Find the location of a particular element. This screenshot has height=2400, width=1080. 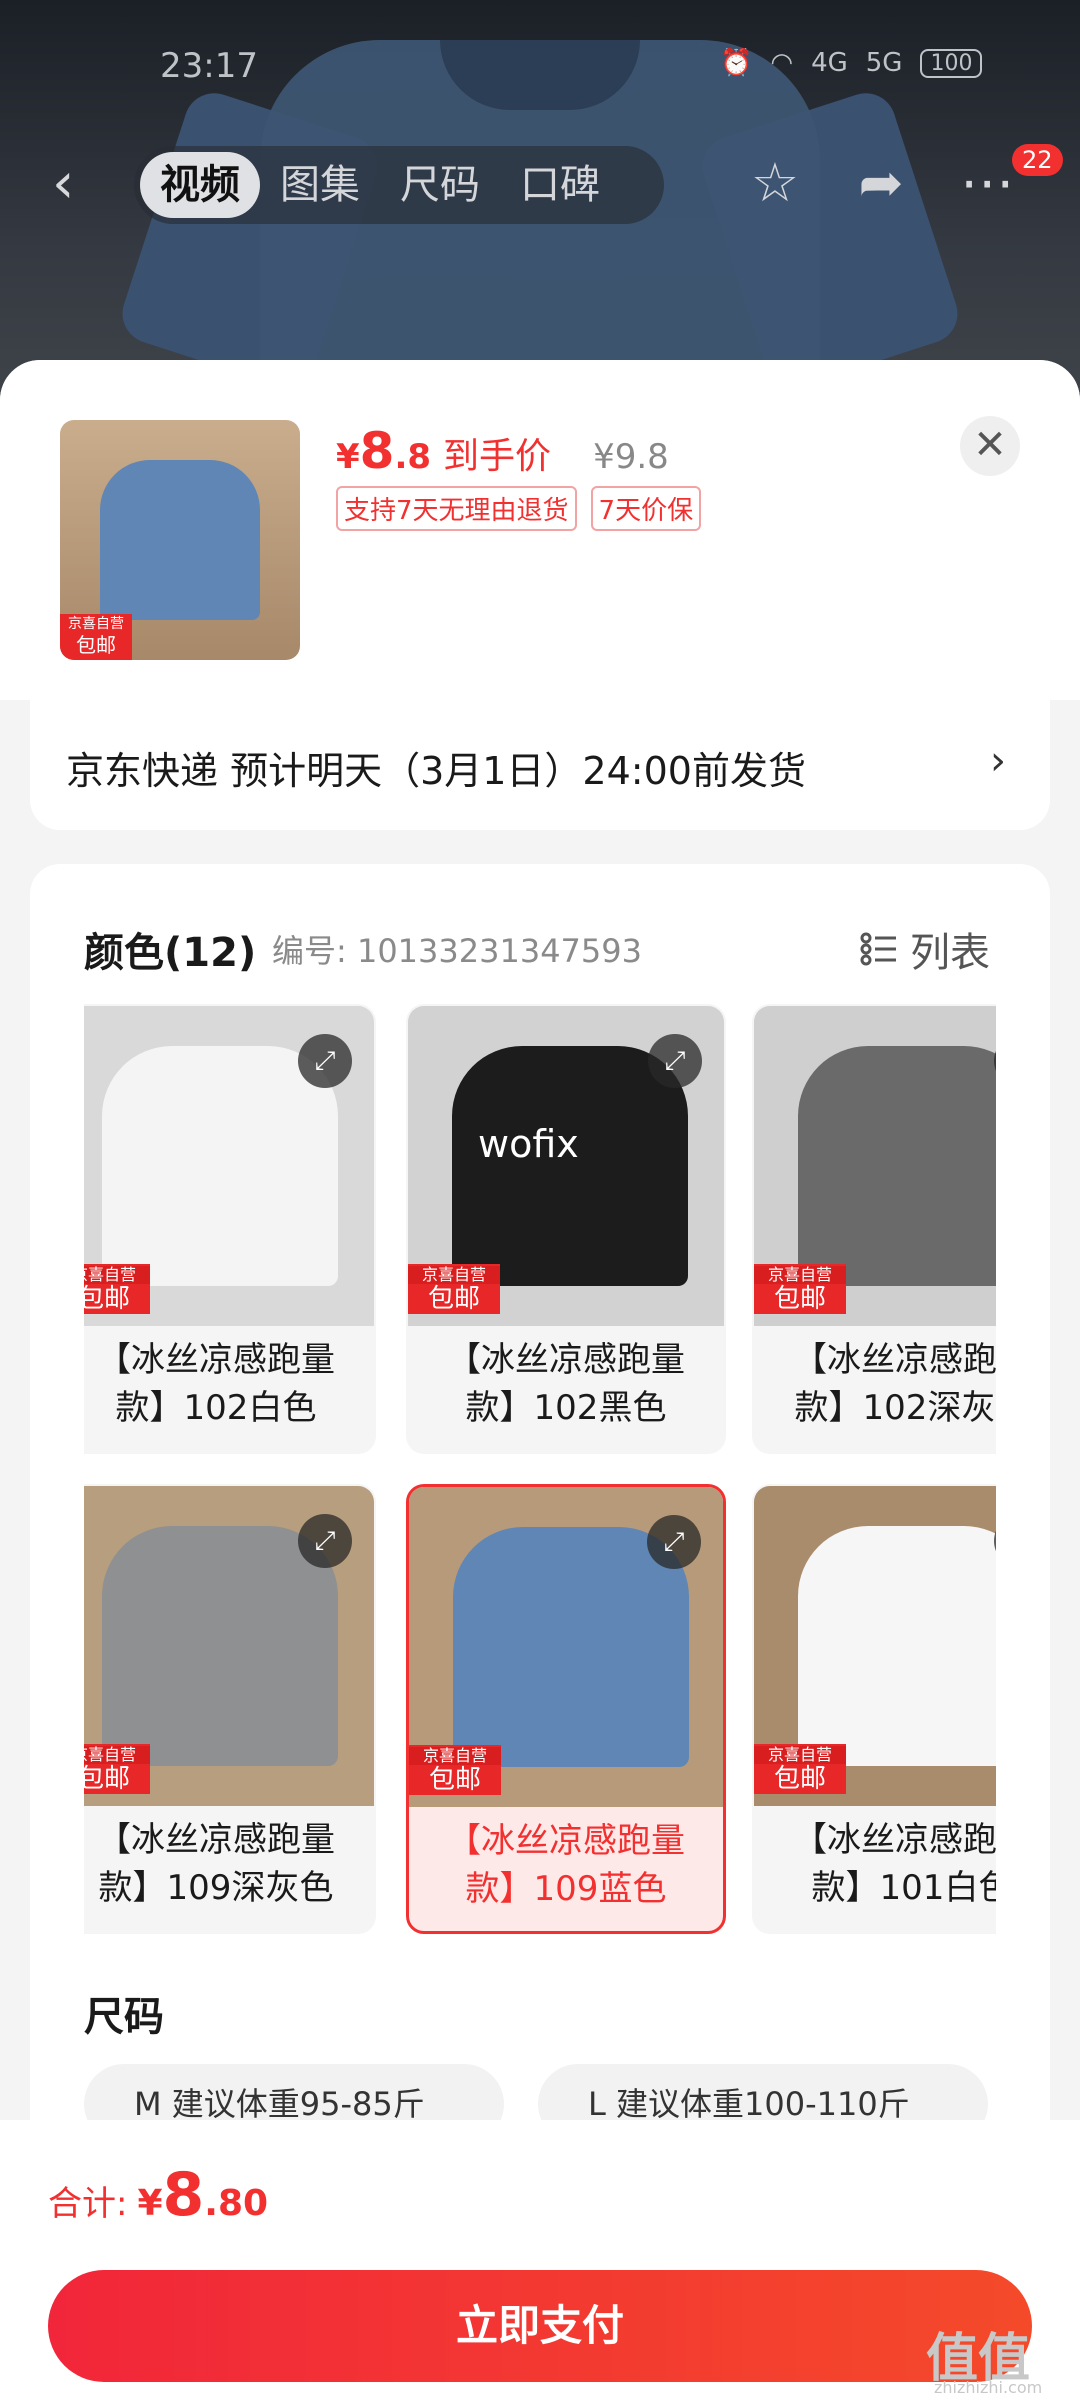

status-bar: 23:17 ⏰ ◠ 4G 5G 100 is located at coordinates (540, 70).